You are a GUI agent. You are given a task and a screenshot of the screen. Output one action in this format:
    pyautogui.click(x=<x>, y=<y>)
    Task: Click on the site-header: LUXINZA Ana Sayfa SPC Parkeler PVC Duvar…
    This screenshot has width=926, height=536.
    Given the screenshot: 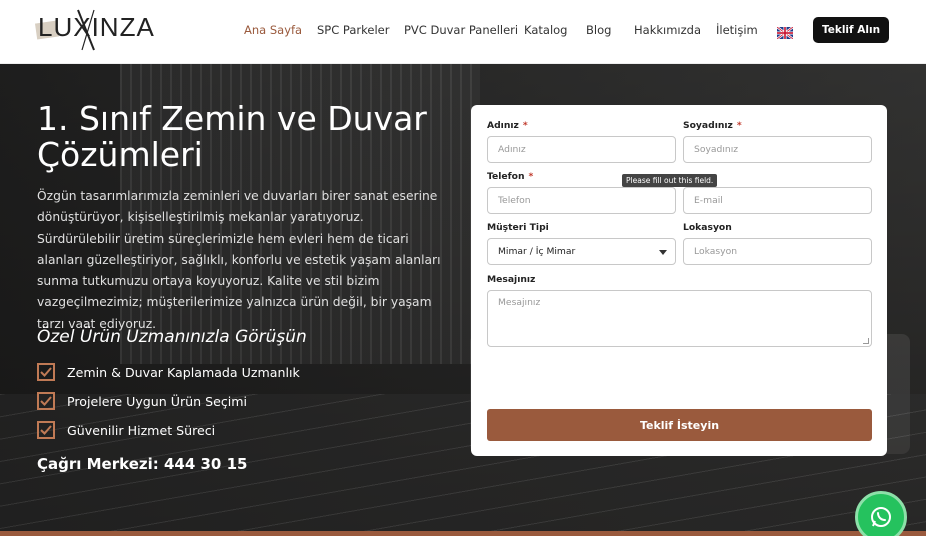 What is the action you would take?
    pyautogui.click(x=463, y=32)
    